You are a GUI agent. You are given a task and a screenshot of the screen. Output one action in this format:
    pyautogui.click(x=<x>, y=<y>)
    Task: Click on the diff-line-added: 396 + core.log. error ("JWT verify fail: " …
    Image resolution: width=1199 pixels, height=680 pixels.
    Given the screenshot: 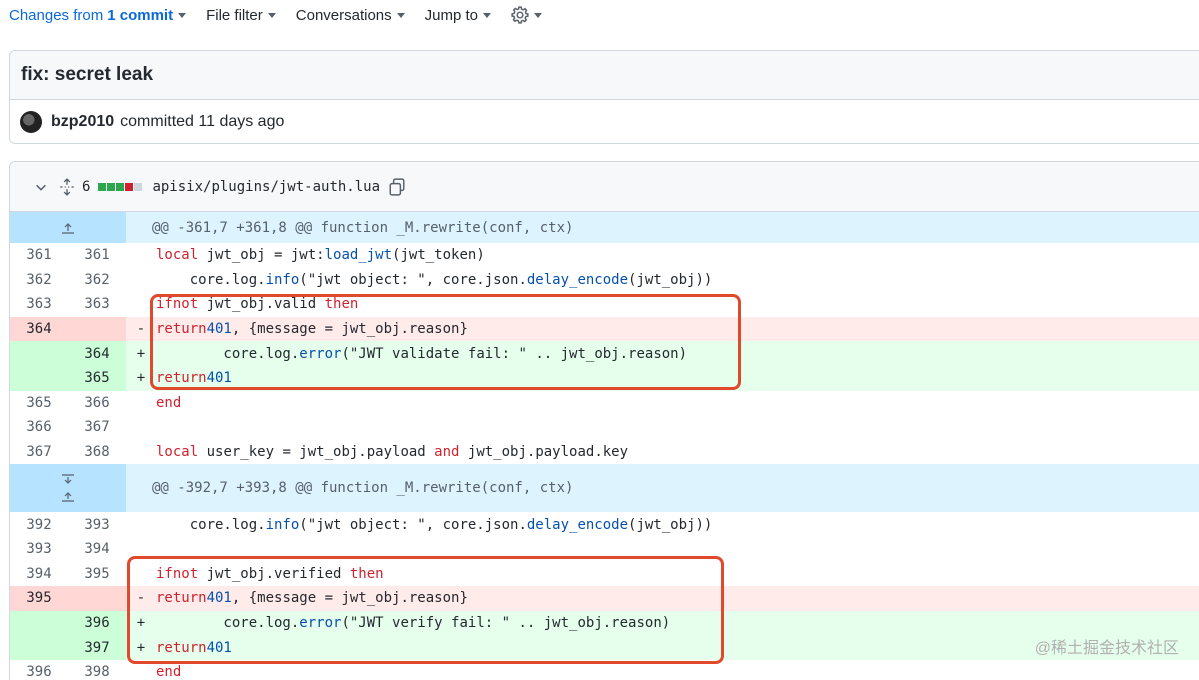 What is the action you would take?
    pyautogui.click(x=604, y=623)
    